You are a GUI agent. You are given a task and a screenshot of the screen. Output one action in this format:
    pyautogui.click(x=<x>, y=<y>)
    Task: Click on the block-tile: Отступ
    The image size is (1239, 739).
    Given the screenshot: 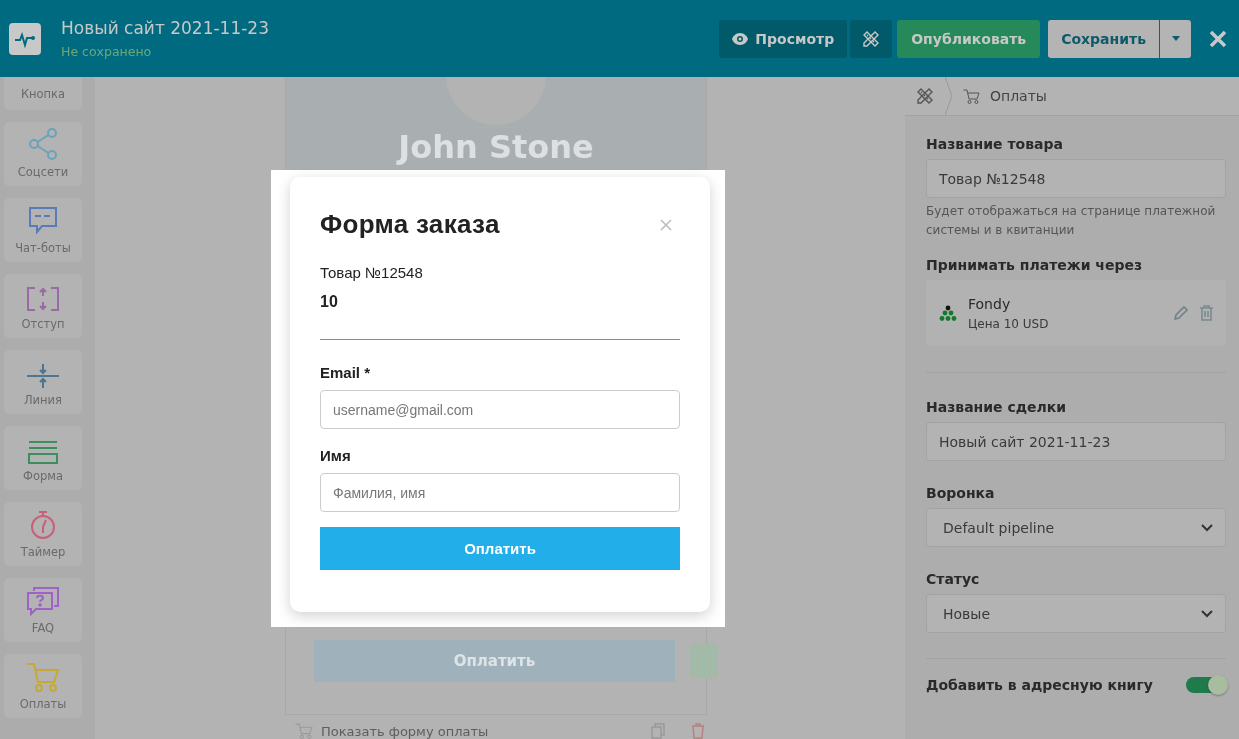 What is the action you would take?
    pyautogui.click(x=43, y=306)
    